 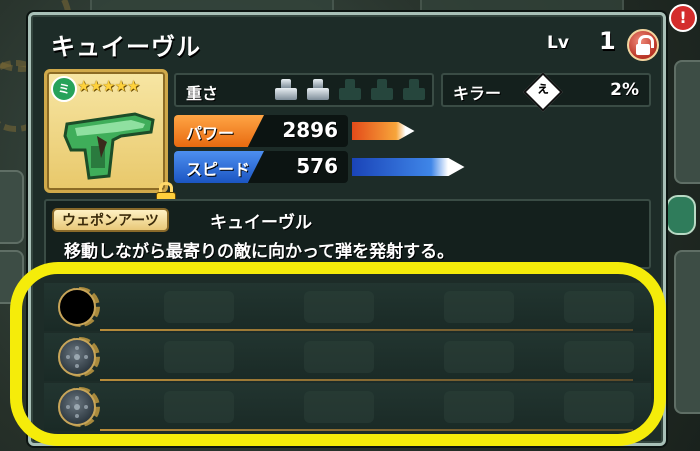 I want to click on weapon-thumbnail: ミ ★★★★★, so click(x=110, y=138).